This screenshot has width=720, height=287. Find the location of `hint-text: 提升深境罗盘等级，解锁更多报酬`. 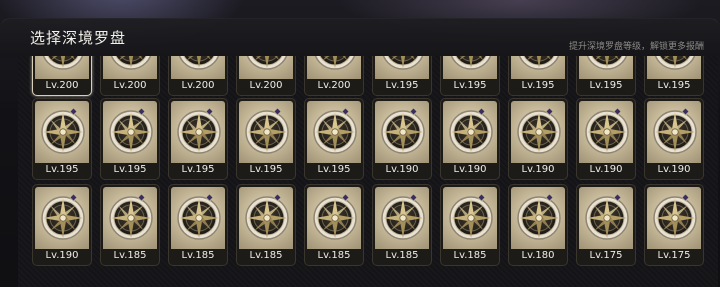

hint-text: 提升深境罗盘等级，解锁更多报酬 is located at coordinates (636, 47).